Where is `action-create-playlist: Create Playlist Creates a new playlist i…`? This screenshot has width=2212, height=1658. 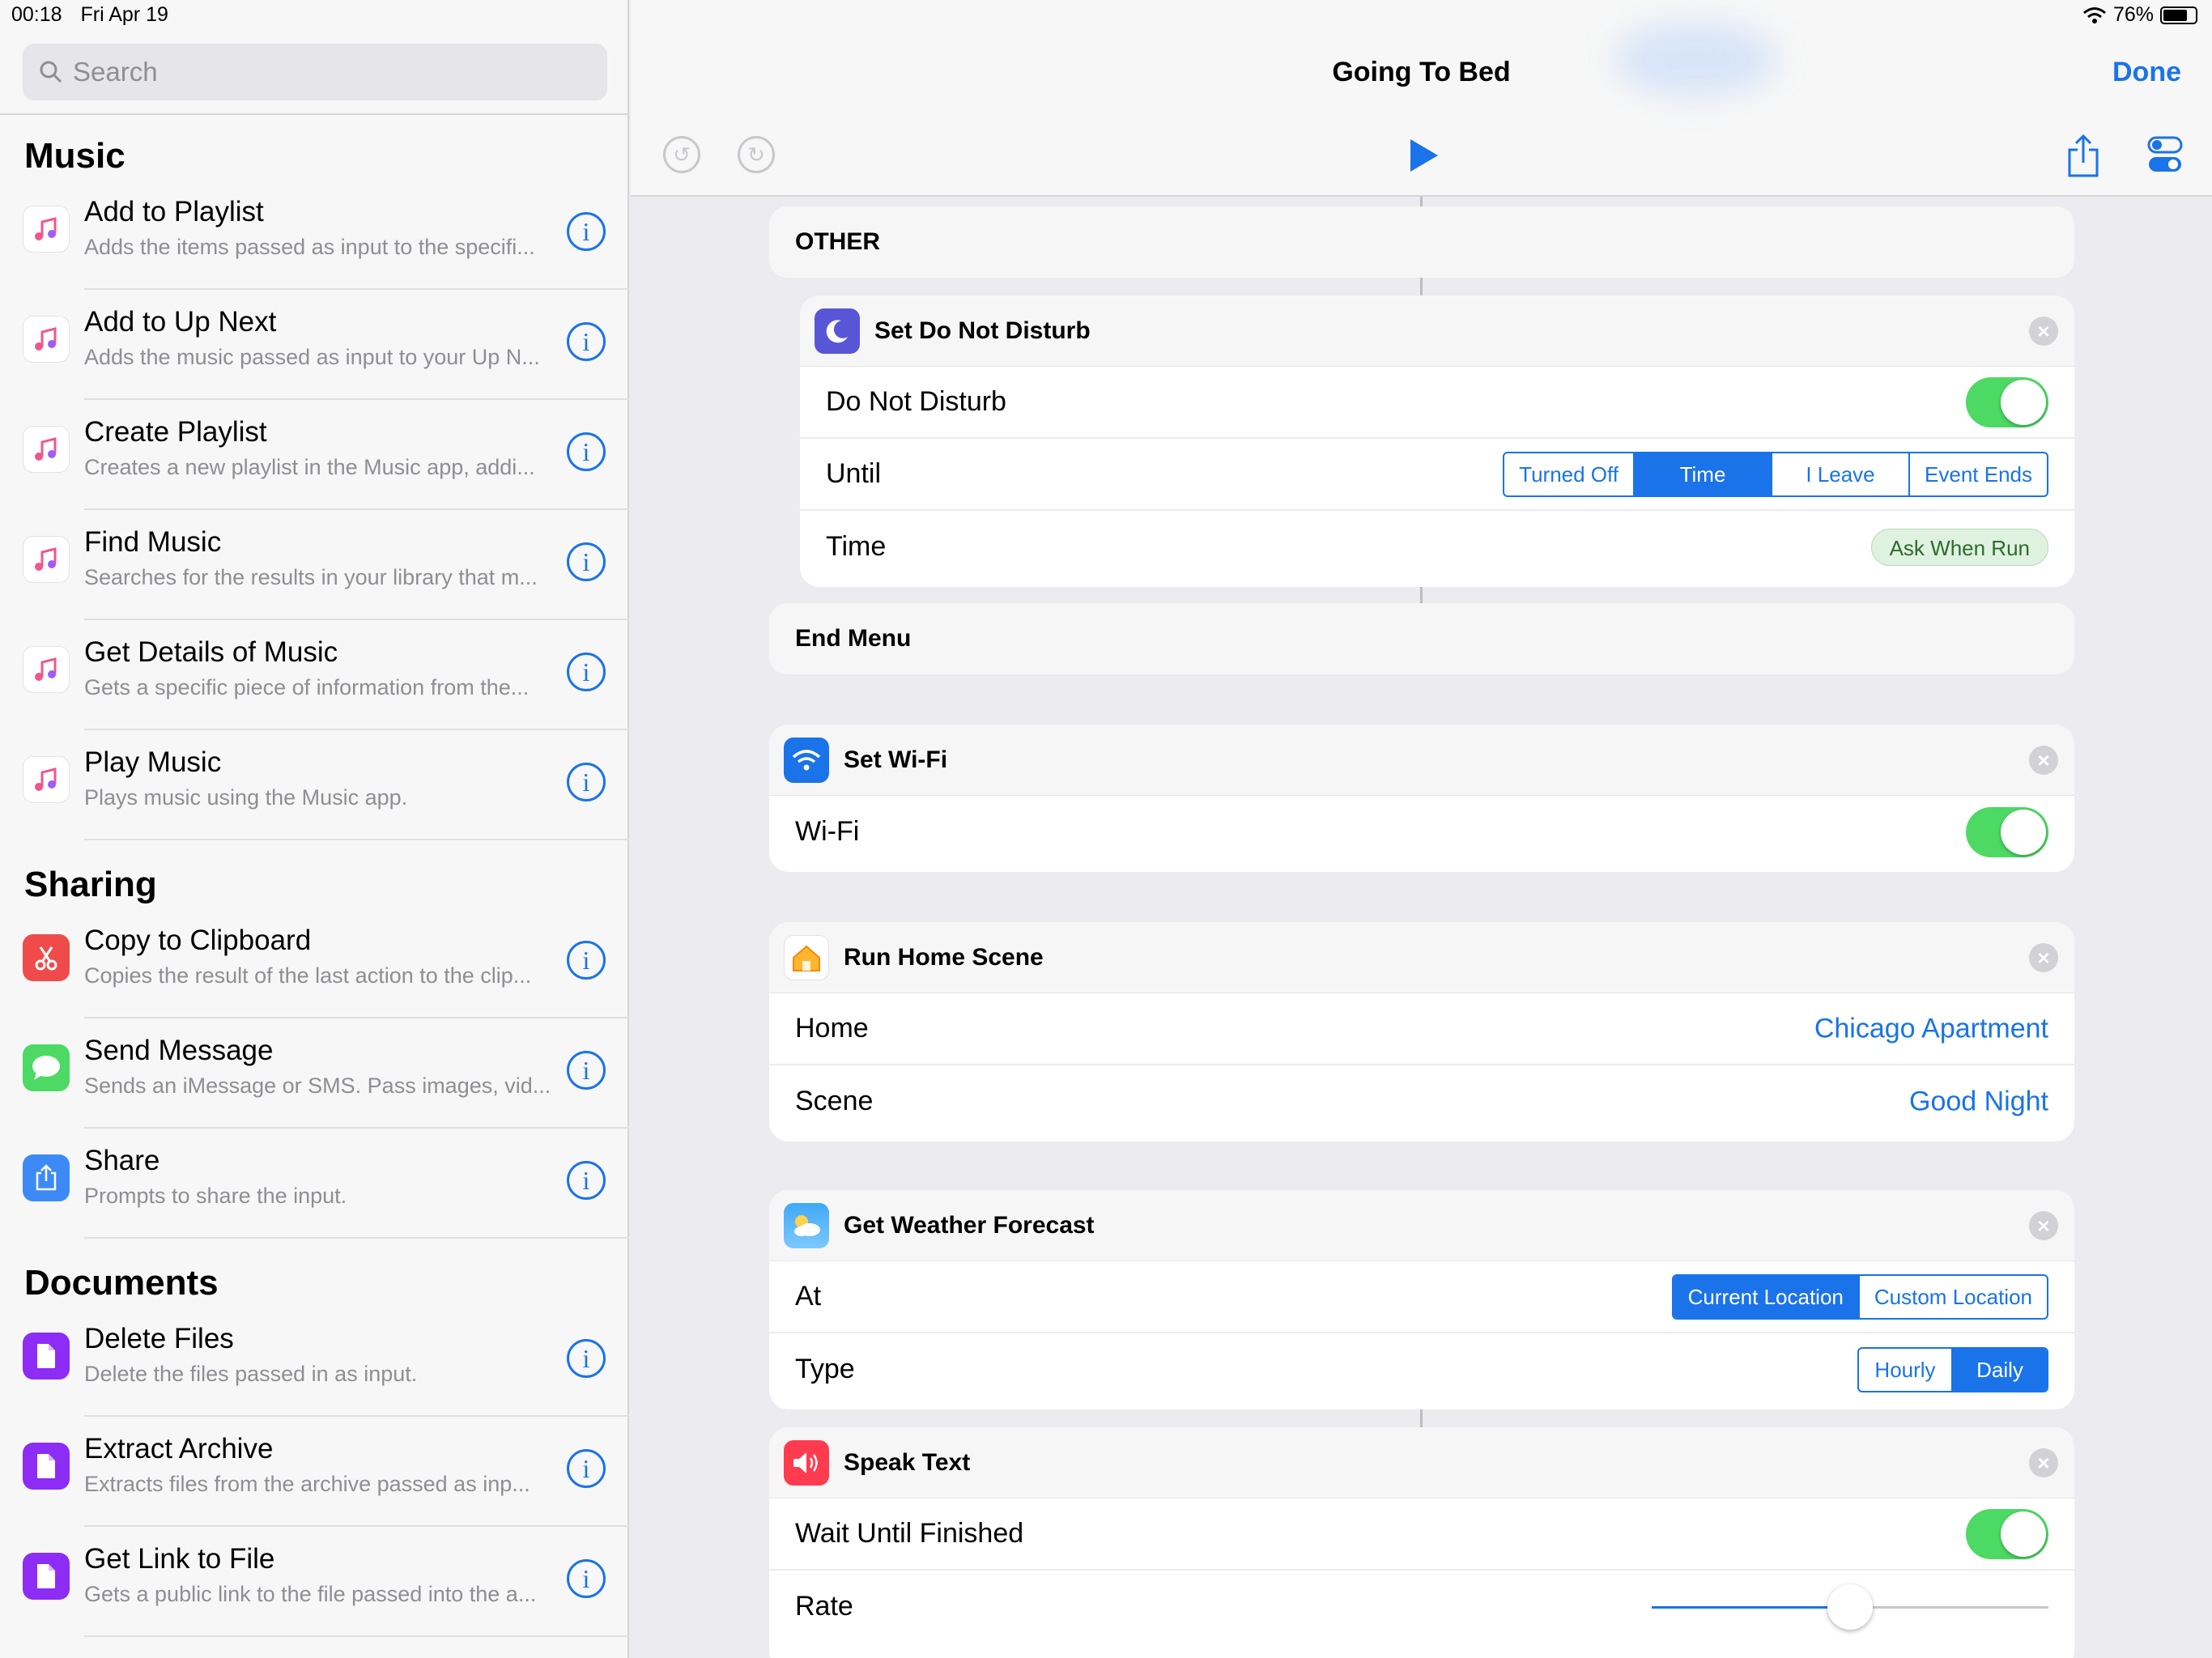 action-create-playlist: Create Playlist Creates a new playlist i… is located at coordinates (314, 455).